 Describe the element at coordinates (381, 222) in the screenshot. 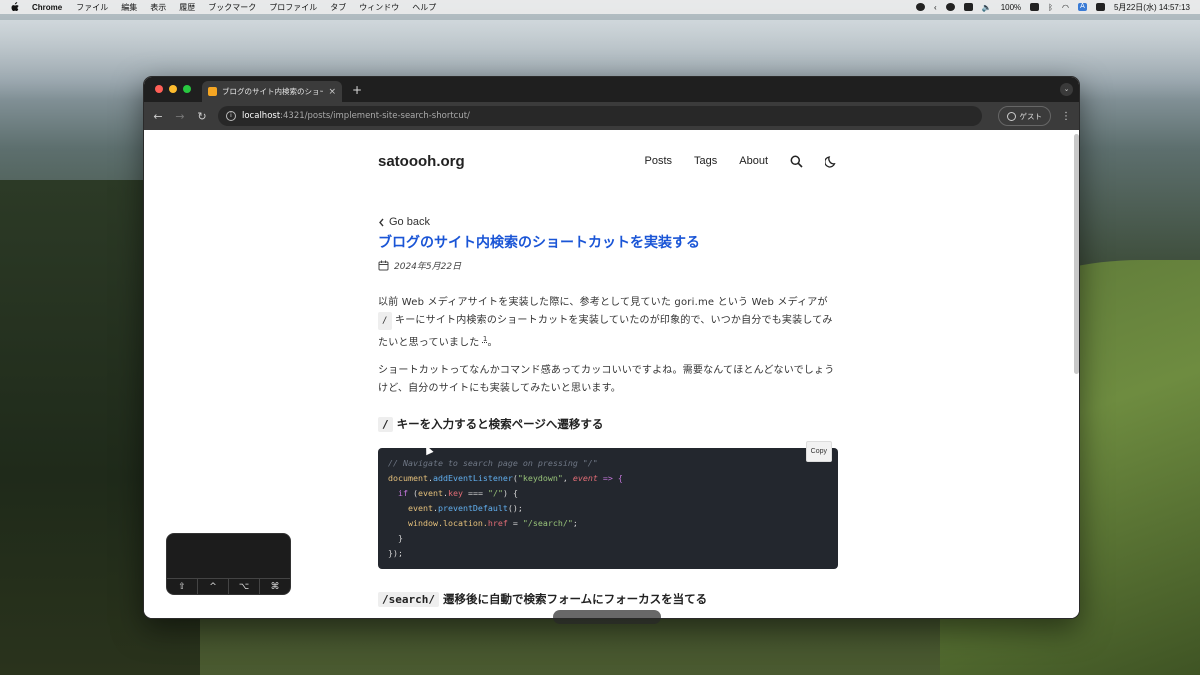

I see `chevron-left-icon` at that location.